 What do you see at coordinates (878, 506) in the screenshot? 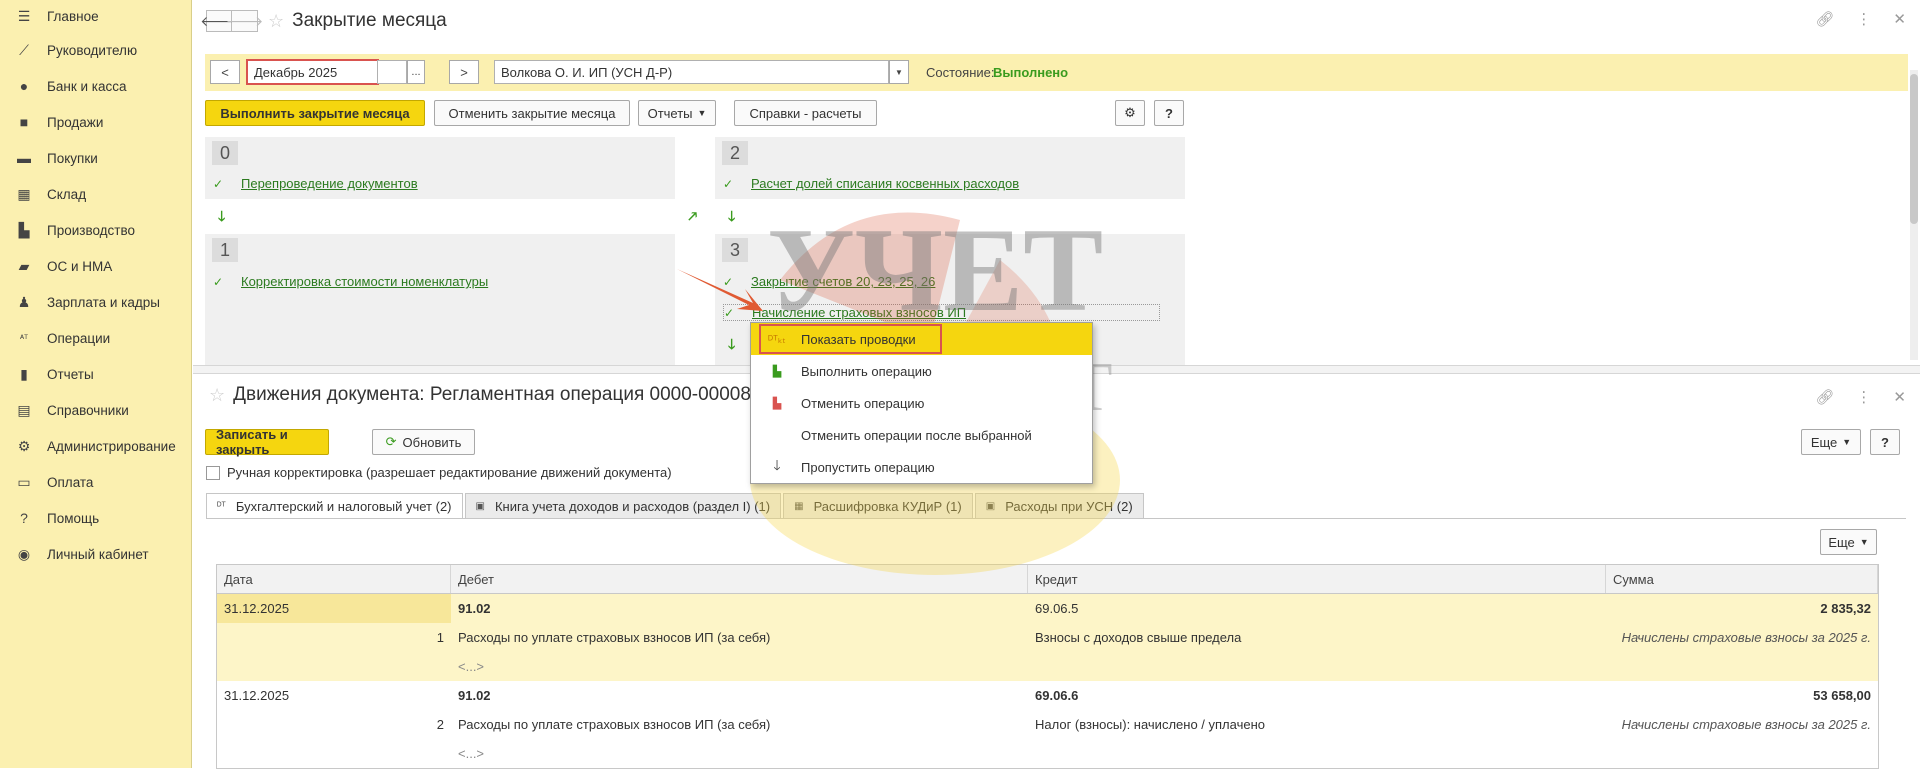
I see `tab-kudir: ▦ Расшифровка КУДиР (1)` at bounding box center [878, 506].